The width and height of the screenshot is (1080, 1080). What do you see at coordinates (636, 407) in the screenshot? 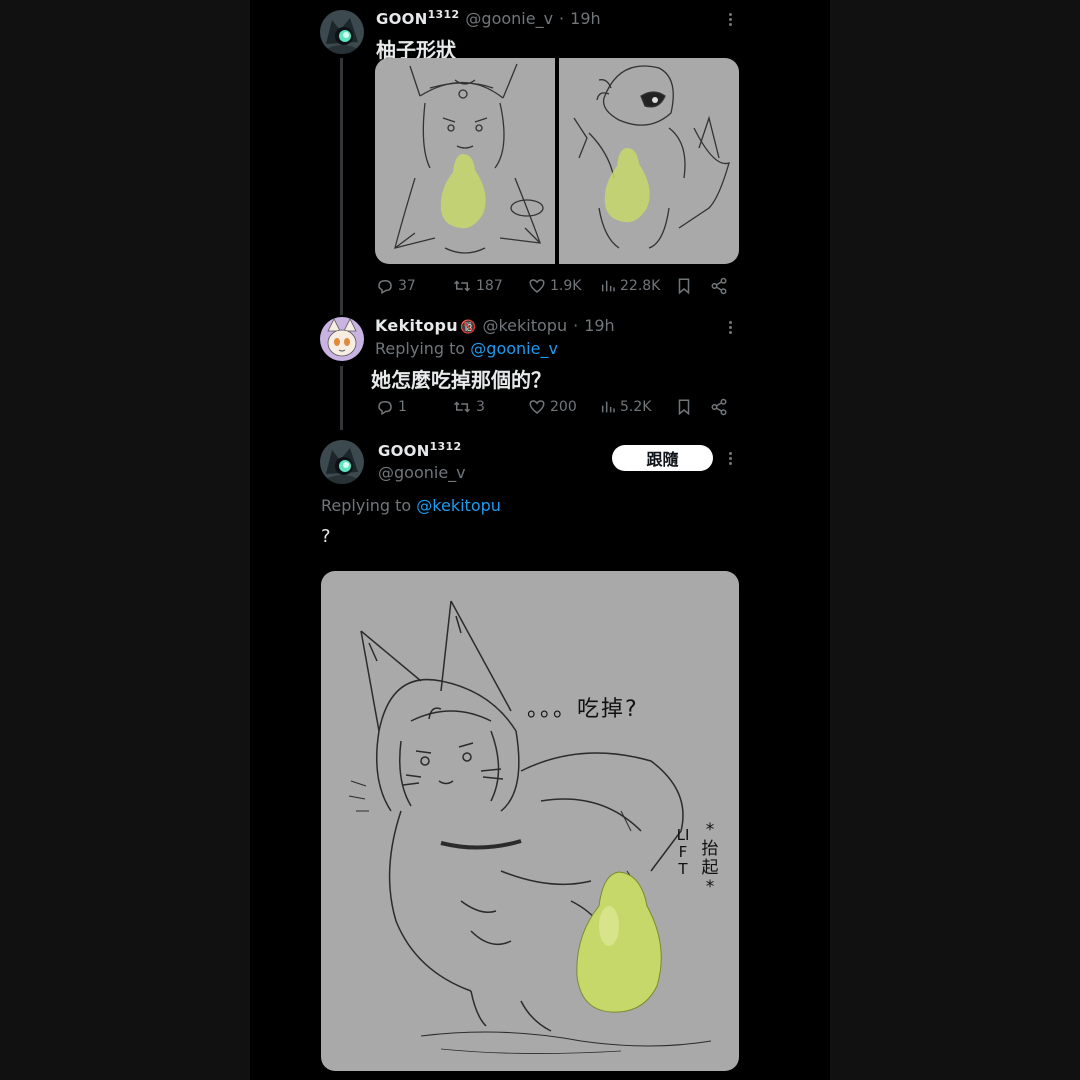
I see `views-count: 5.2K` at bounding box center [636, 407].